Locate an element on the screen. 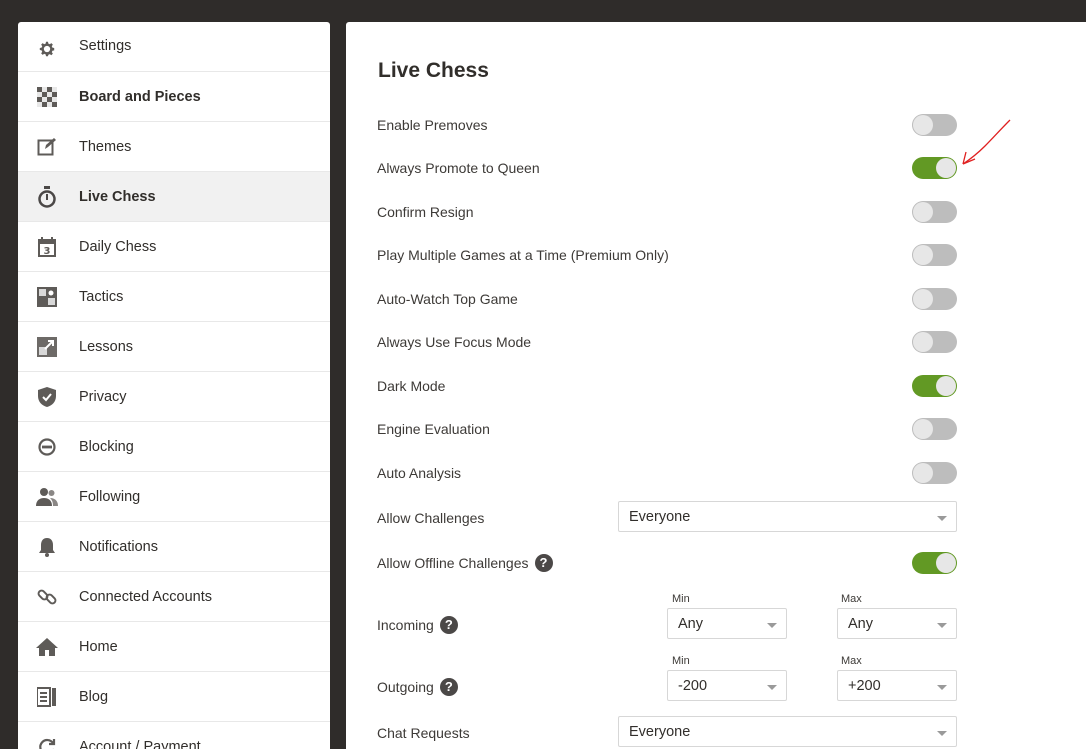 The height and width of the screenshot is (749, 1086). setting-row-always-use-focus-mode: Always Use Focus Mode is located at coordinates (667, 342).